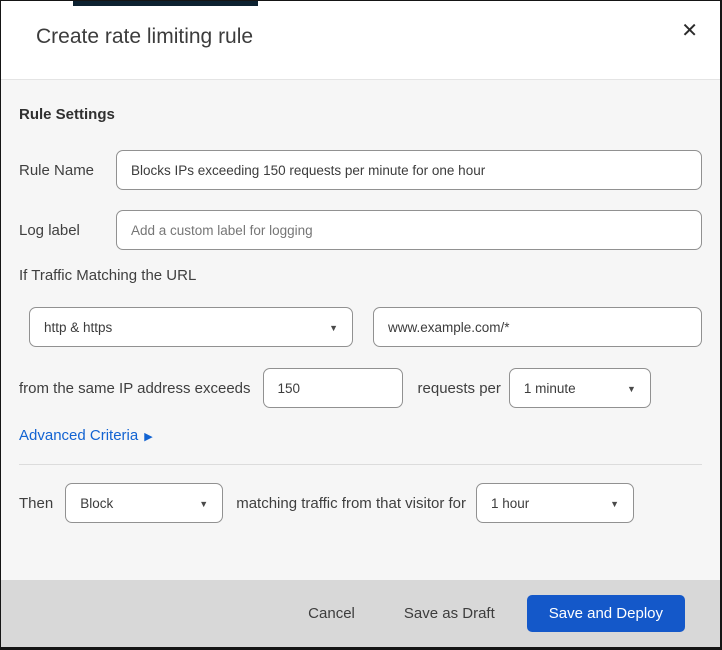 The height and width of the screenshot is (650, 722). What do you see at coordinates (97, 503) in the screenshot?
I see `action-select-value: Block` at bounding box center [97, 503].